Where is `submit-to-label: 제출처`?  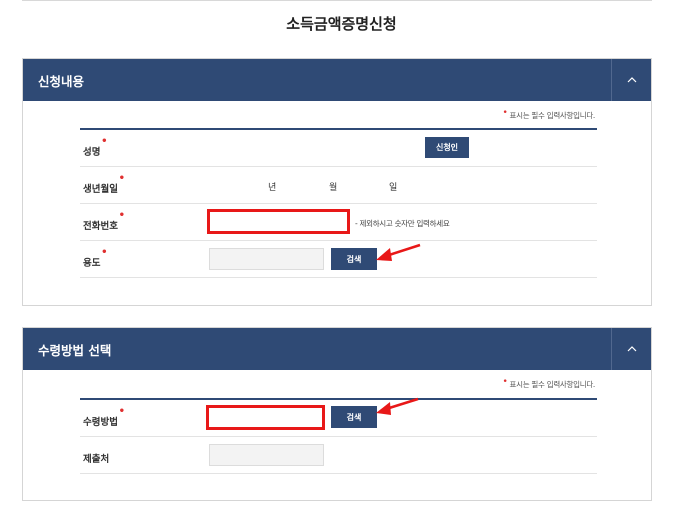
submit-to-label: 제출처 is located at coordinates (96, 459).